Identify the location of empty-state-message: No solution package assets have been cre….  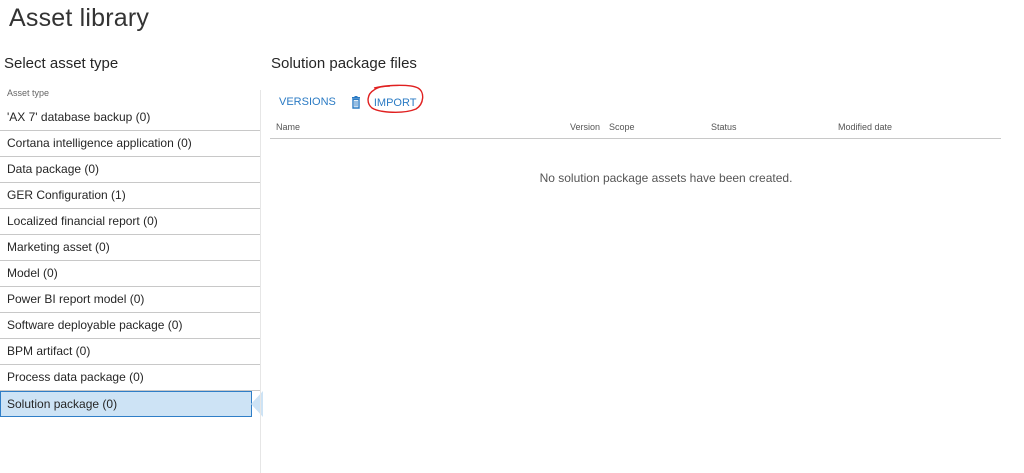
(666, 178).